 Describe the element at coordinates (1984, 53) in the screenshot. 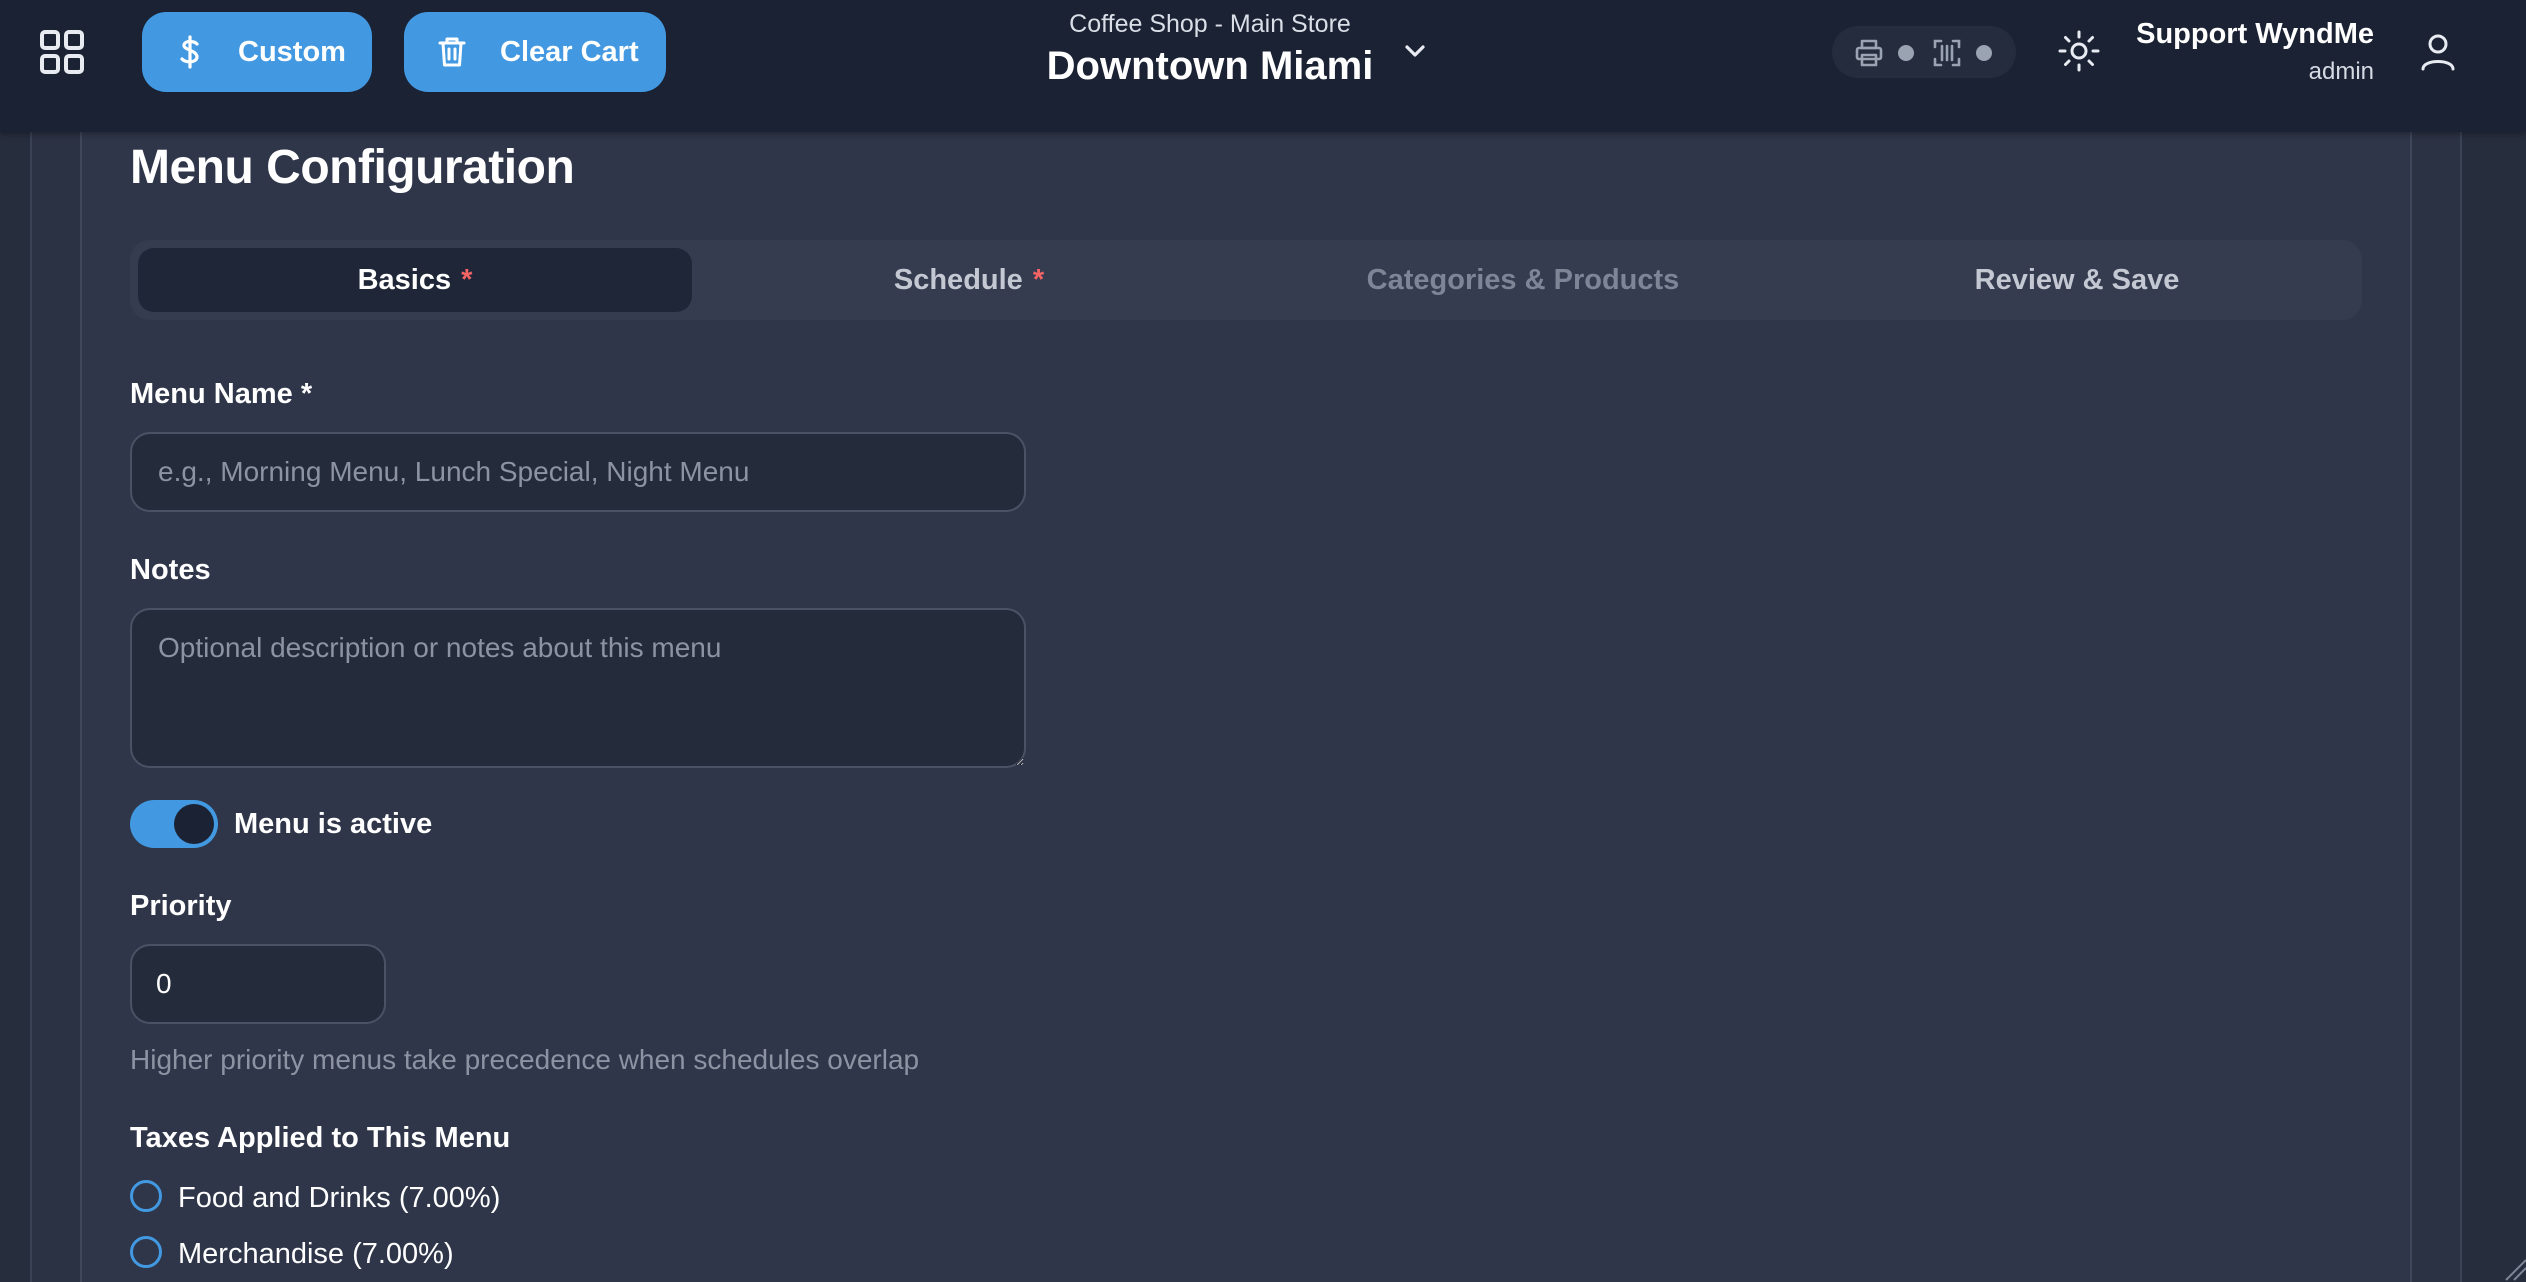

I see `scanner-status-dot` at that location.